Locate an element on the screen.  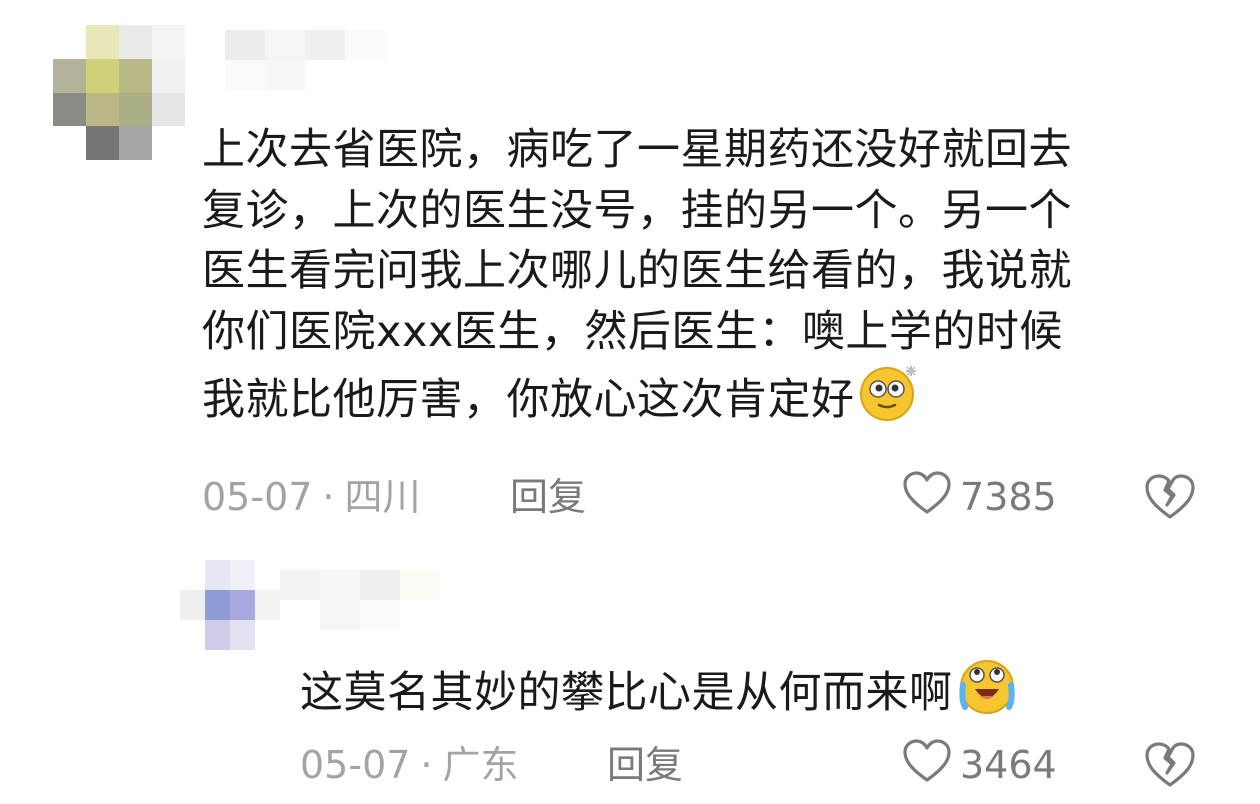
comment-text: 这莫名其妙的攀比心是从何而来啊 is located at coordinates (750, 693).